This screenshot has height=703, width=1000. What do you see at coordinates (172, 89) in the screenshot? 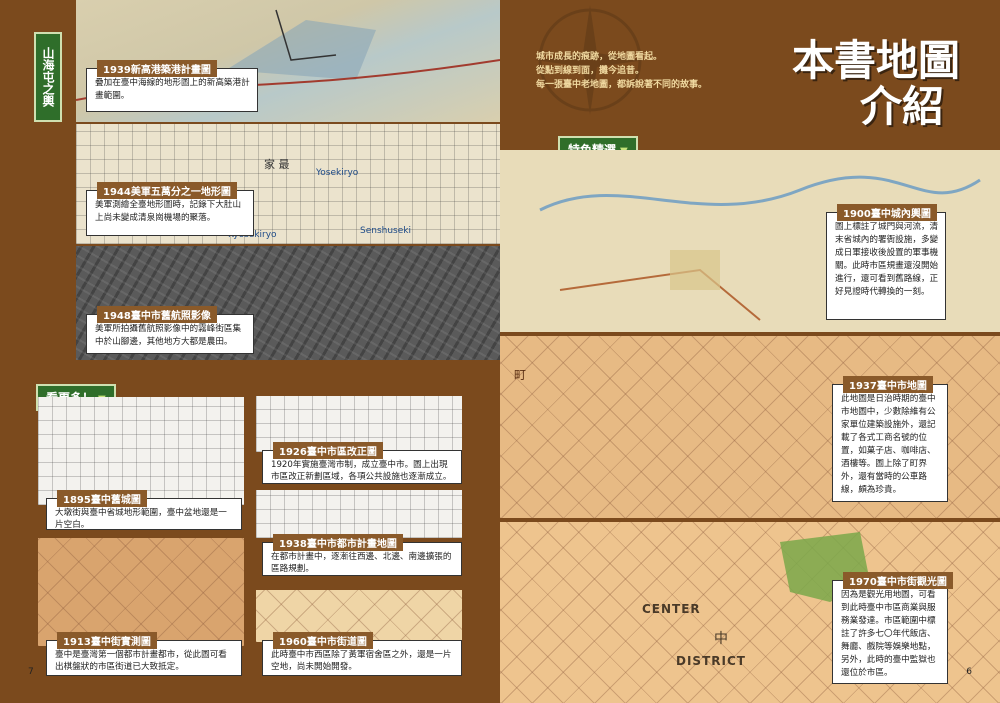
I see `caption-text: 疊加在臺中海線的地形圖上的新高築港計畫範圍。` at bounding box center [172, 89].